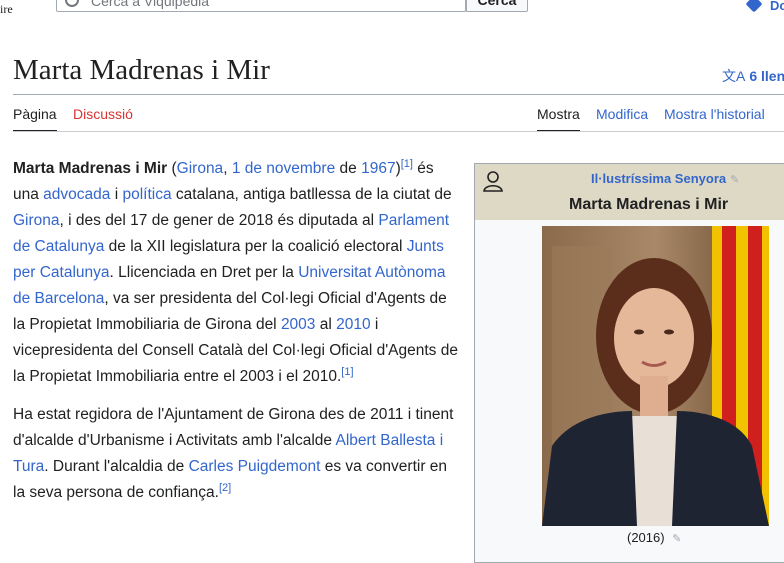 This screenshot has height=563, width=784. What do you see at coordinates (76, 194) in the screenshot?
I see `article-link: advocada` at bounding box center [76, 194].